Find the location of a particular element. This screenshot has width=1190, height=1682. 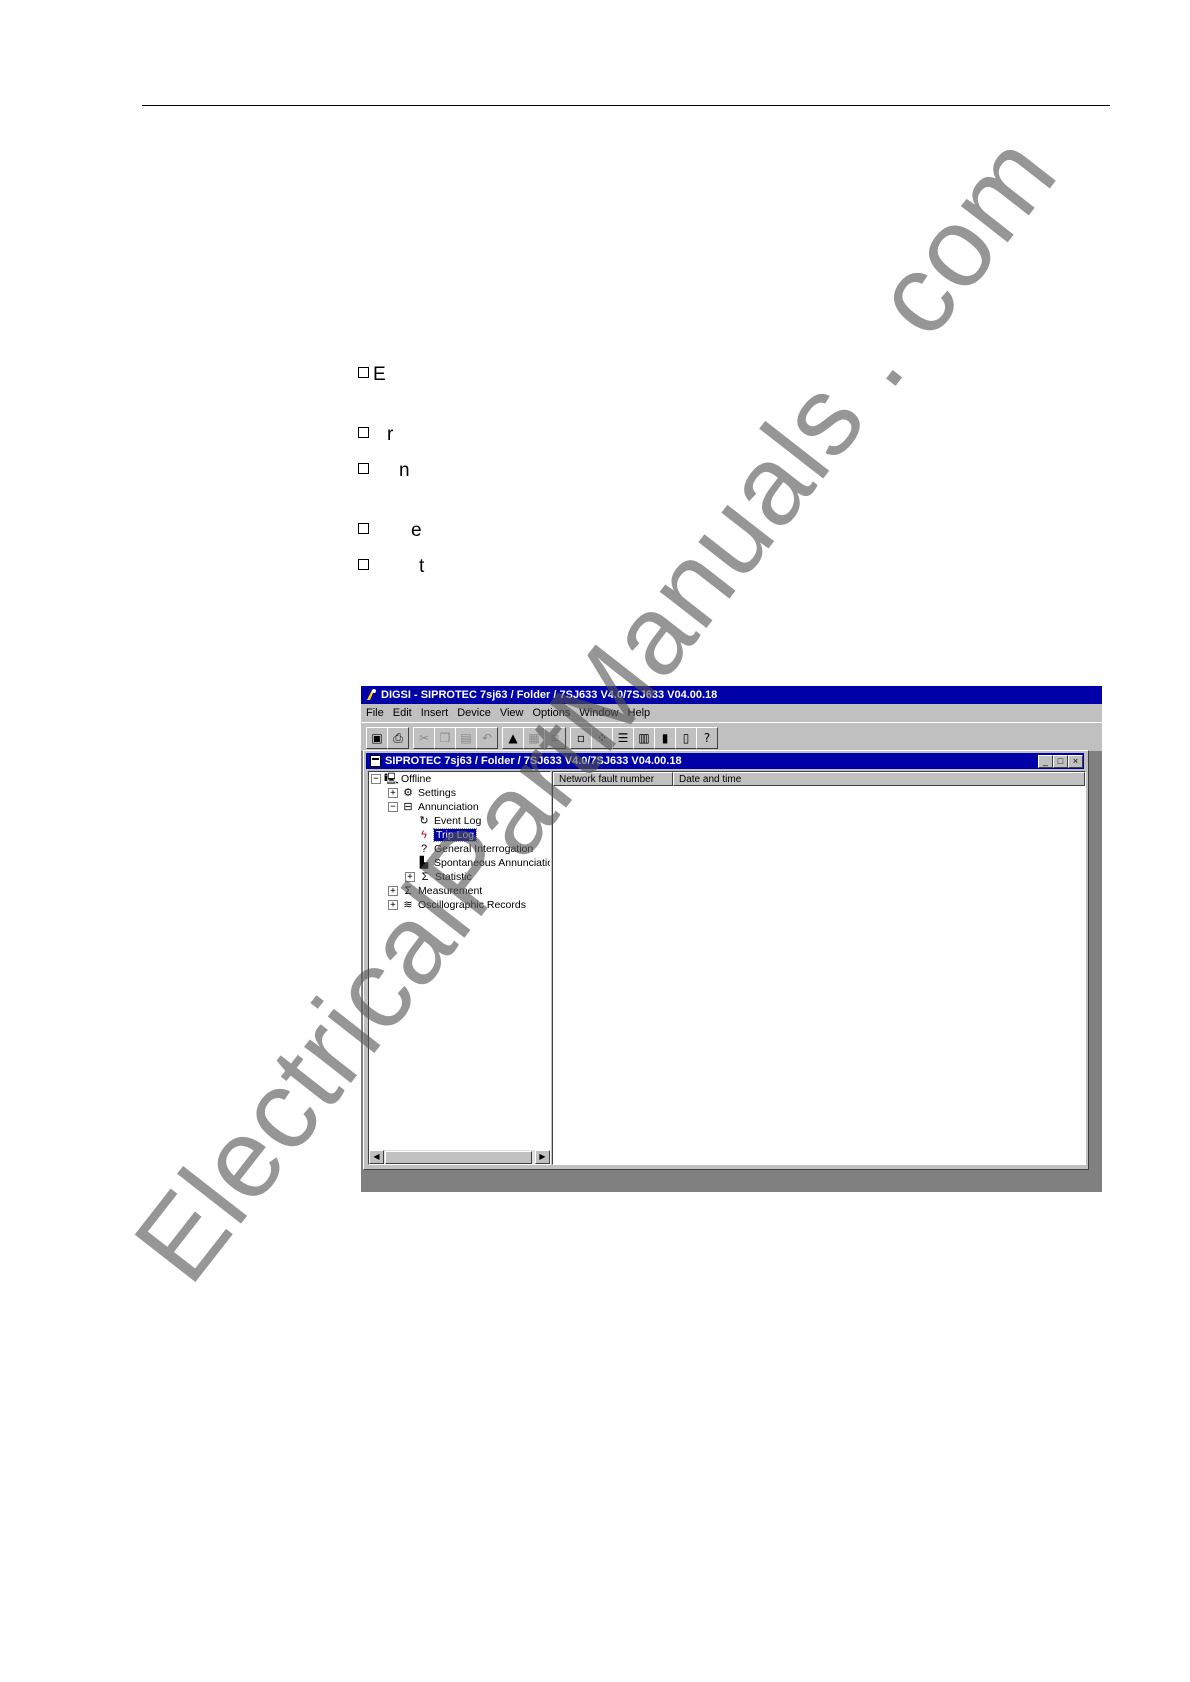

bullet-item: t is located at coordinates (391, 567).